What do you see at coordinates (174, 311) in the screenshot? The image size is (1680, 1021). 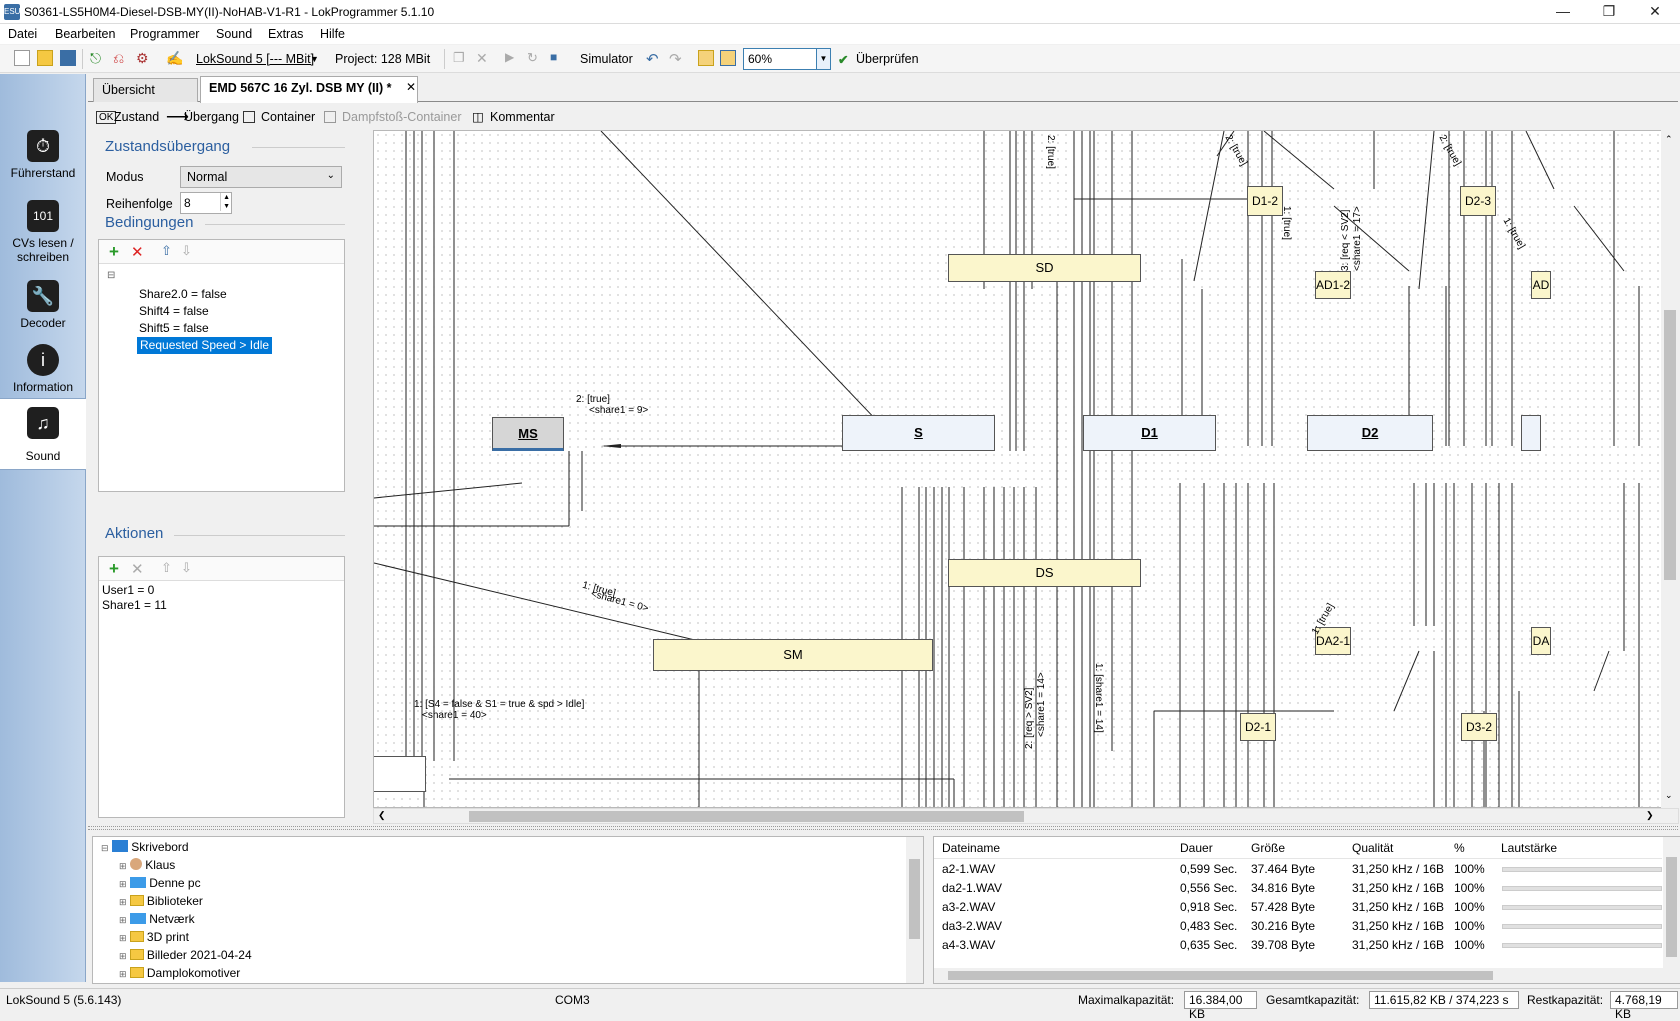 I see `condition-item: Shift4 = false` at bounding box center [174, 311].